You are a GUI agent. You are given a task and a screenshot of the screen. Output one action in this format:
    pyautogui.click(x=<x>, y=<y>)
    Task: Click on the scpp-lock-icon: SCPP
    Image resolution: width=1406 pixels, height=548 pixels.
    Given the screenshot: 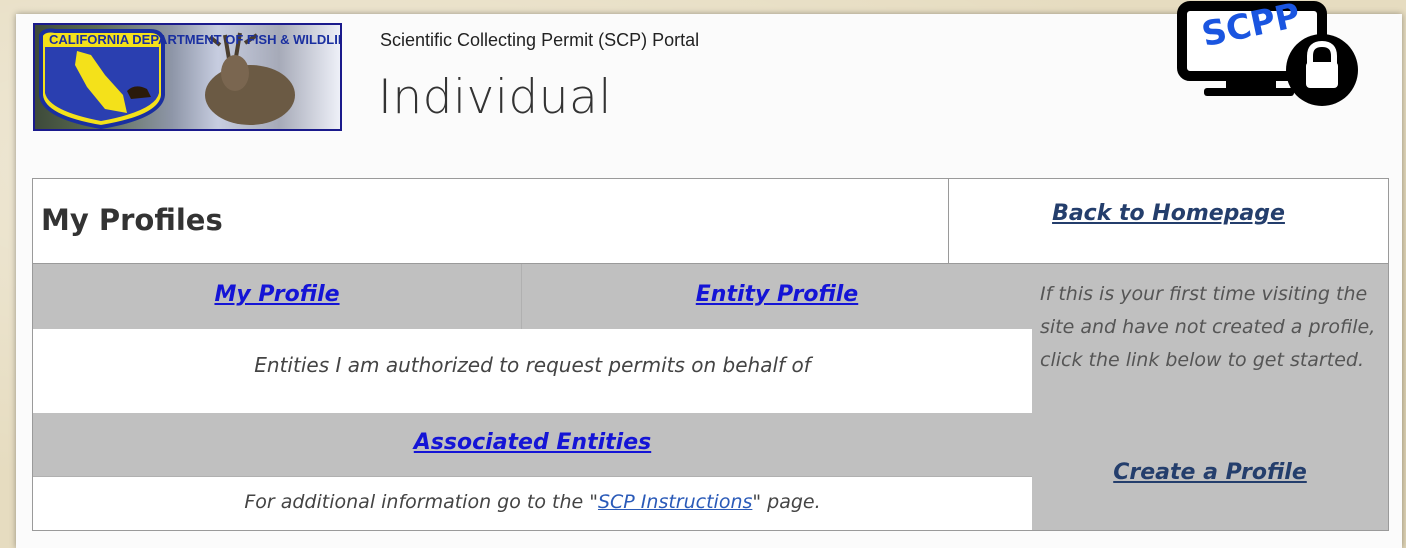 What is the action you would take?
    pyautogui.click(x=1267, y=53)
    